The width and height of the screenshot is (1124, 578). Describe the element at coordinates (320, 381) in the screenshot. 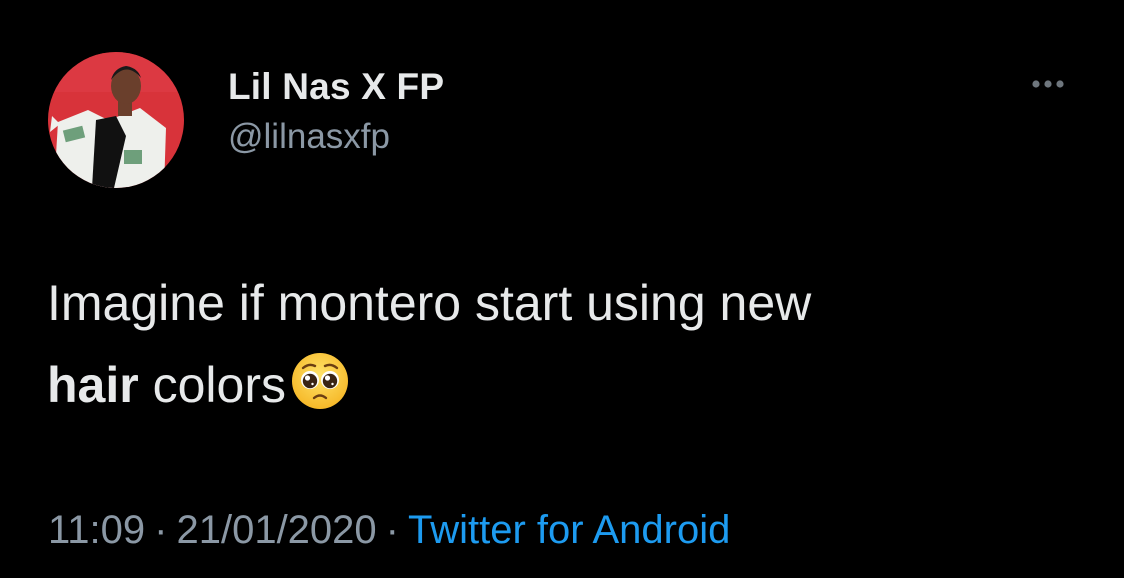

I see `pleading-face-emoji-icon` at that location.